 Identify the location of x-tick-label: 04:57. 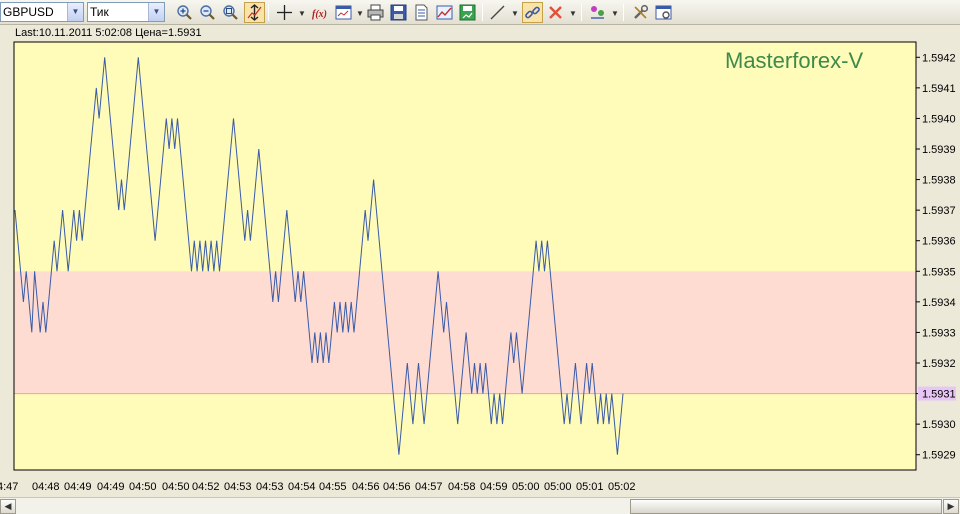
(429, 487).